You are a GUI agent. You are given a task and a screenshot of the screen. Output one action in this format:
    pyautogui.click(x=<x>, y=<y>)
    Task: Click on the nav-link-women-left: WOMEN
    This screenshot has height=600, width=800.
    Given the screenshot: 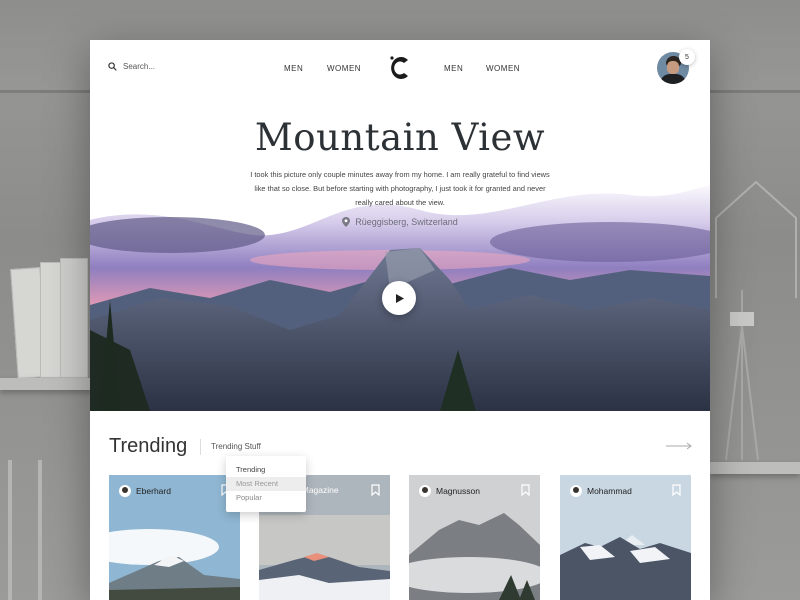 What is the action you would take?
    pyautogui.click(x=344, y=68)
    